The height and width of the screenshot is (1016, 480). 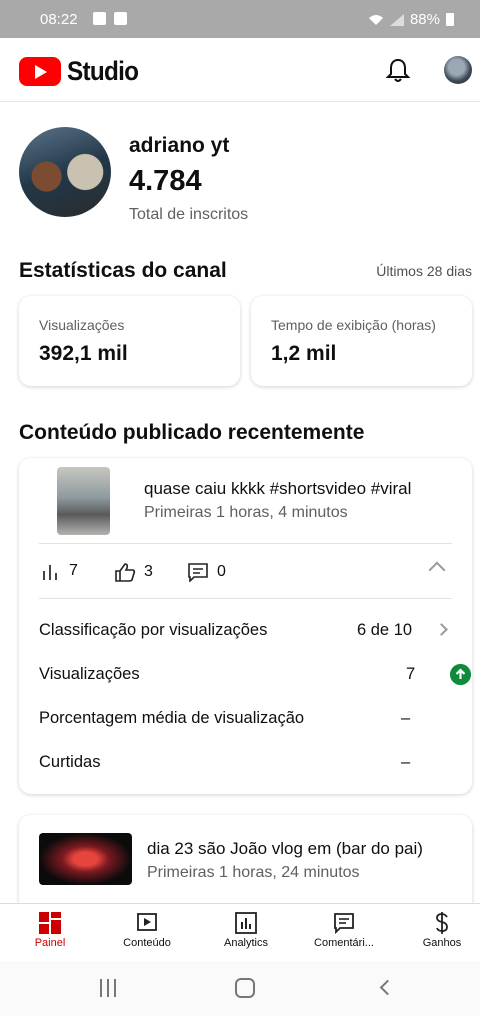 What do you see at coordinates (83, 353) in the screenshot?
I see `stat-value: 392,1 mil` at bounding box center [83, 353].